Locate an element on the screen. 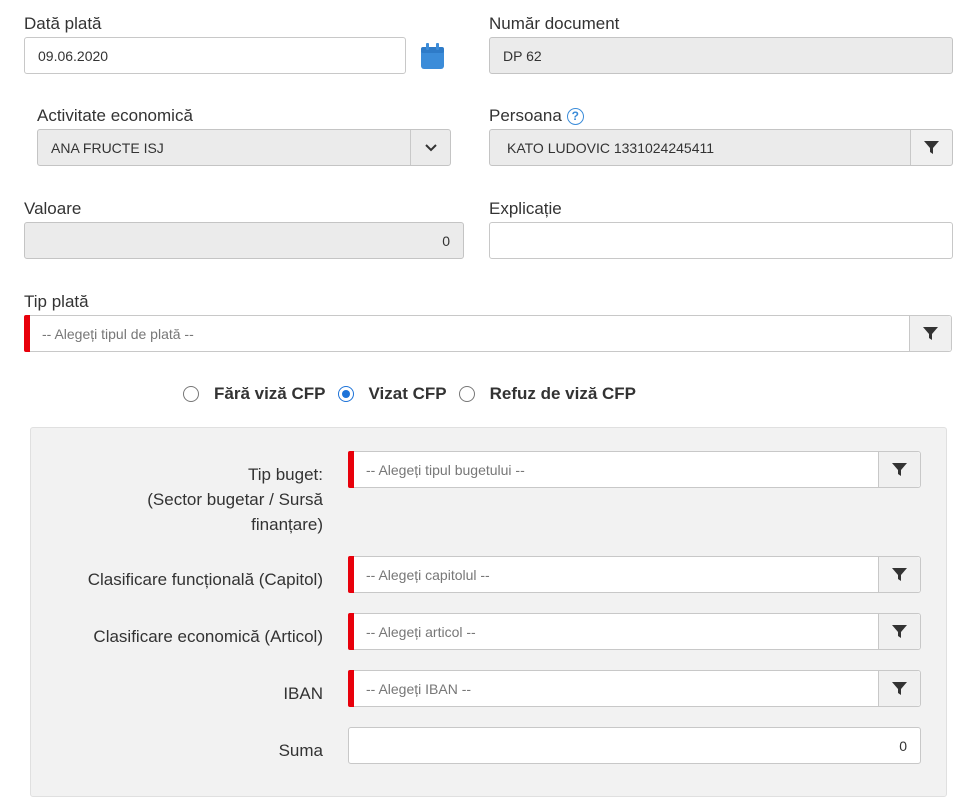  numar-document-value: DP 62 is located at coordinates (522, 55).